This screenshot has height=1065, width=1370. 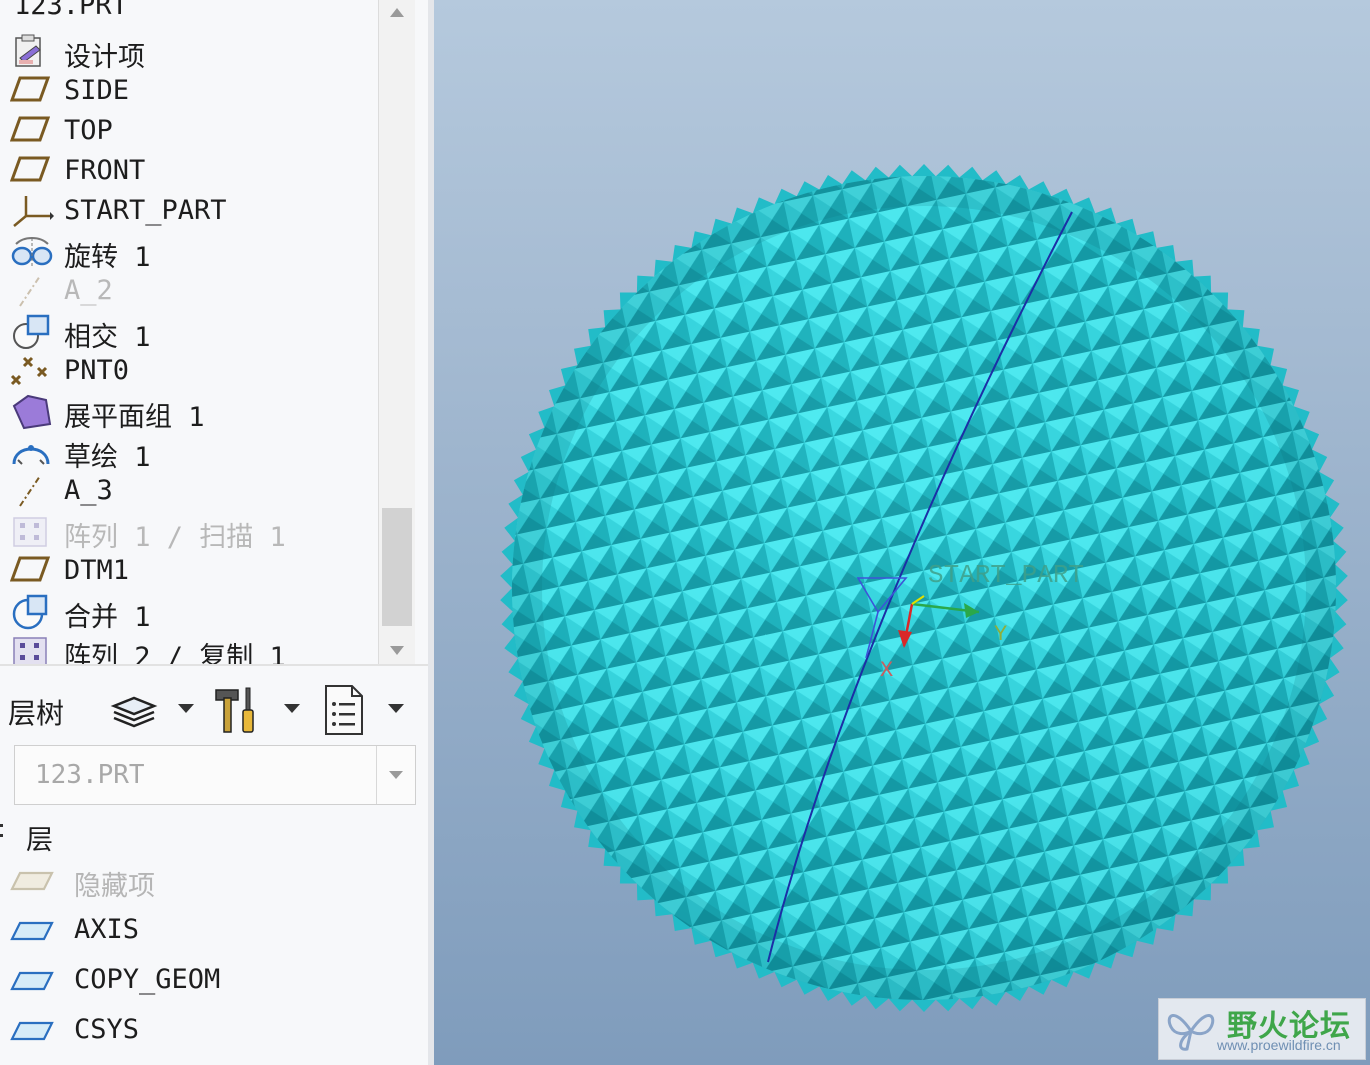 What do you see at coordinates (214, 834) in the screenshot?
I see `layer-header-row: 层` at bounding box center [214, 834].